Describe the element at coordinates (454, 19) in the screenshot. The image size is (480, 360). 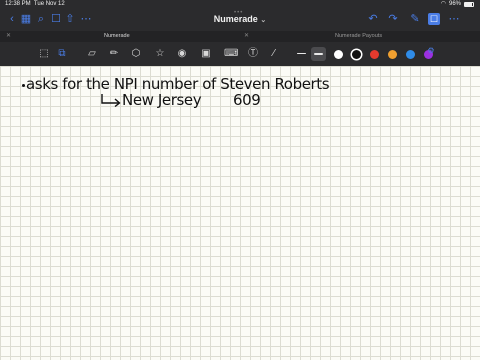
I see `more-options-icon: ⋯` at that location.